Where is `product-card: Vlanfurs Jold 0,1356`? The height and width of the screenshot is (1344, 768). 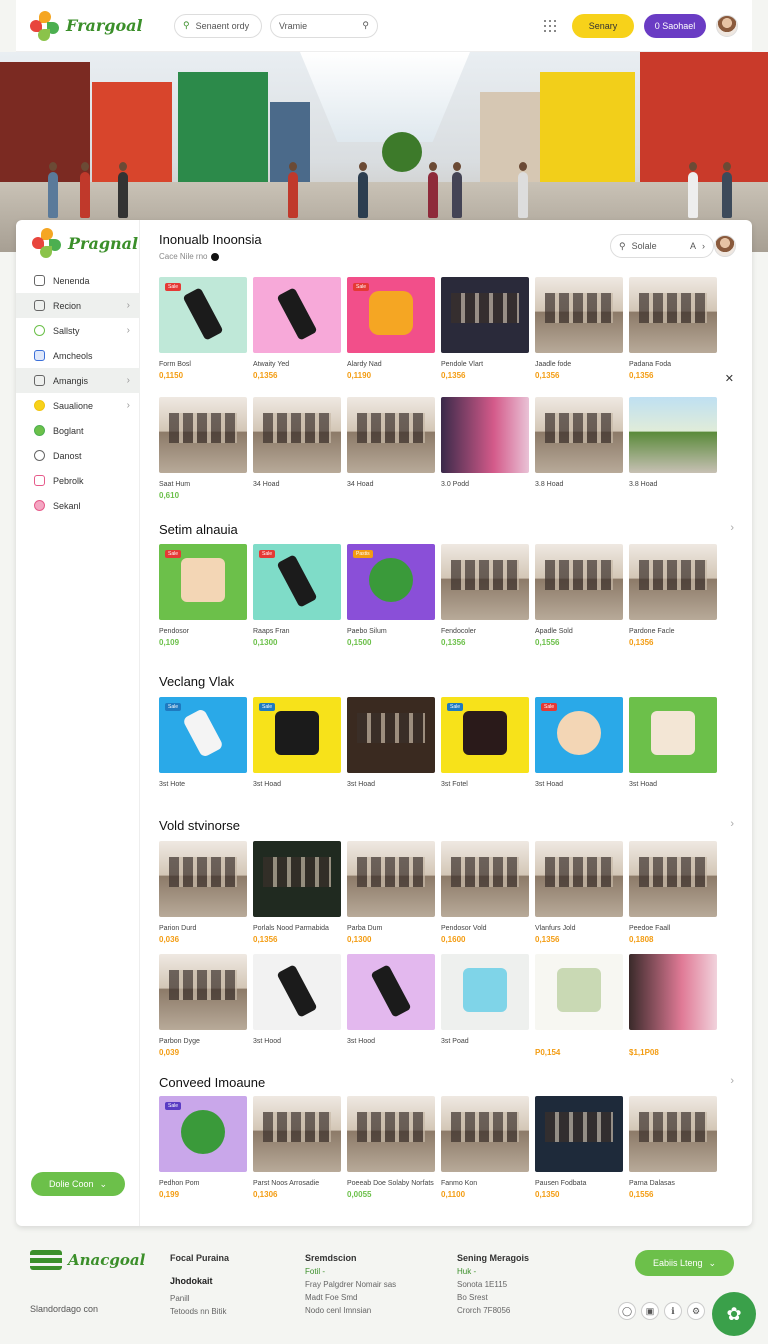 product-card: Vlanfurs Jold 0,1356 is located at coordinates (579, 893).